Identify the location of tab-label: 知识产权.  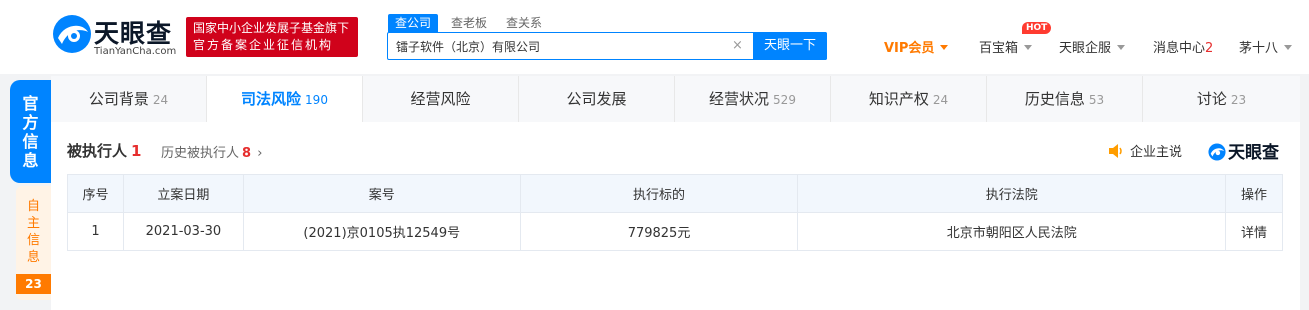
(898, 99).